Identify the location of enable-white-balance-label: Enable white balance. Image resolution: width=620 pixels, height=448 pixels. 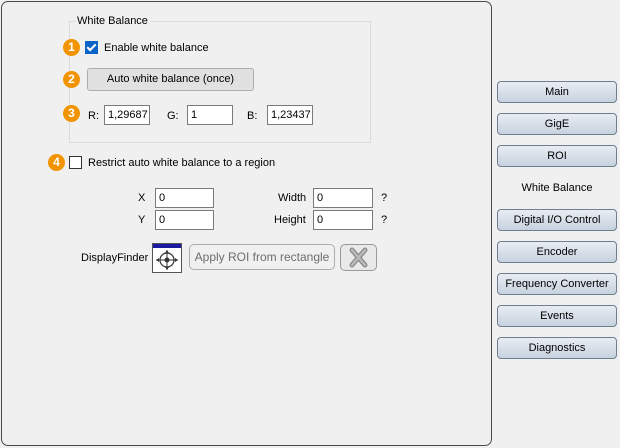
(156, 48).